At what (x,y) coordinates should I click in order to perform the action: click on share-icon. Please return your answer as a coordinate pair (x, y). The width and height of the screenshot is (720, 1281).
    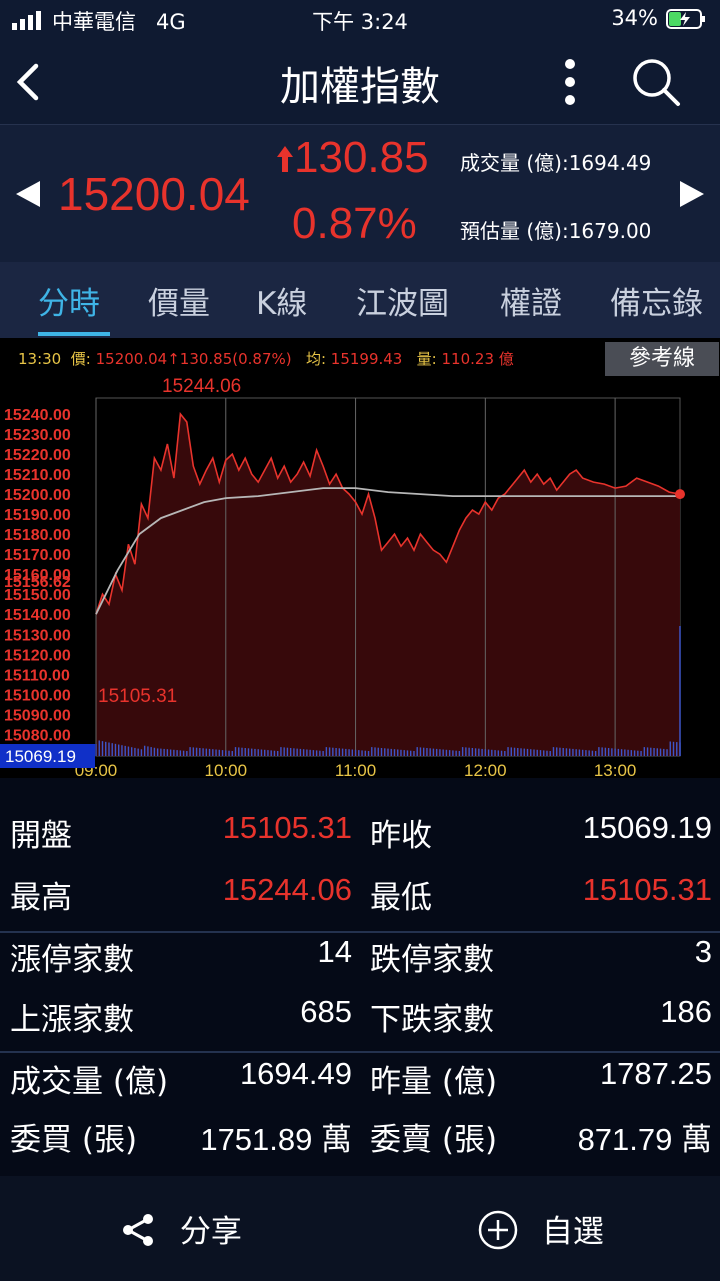
    Looking at the image, I should click on (138, 1230).